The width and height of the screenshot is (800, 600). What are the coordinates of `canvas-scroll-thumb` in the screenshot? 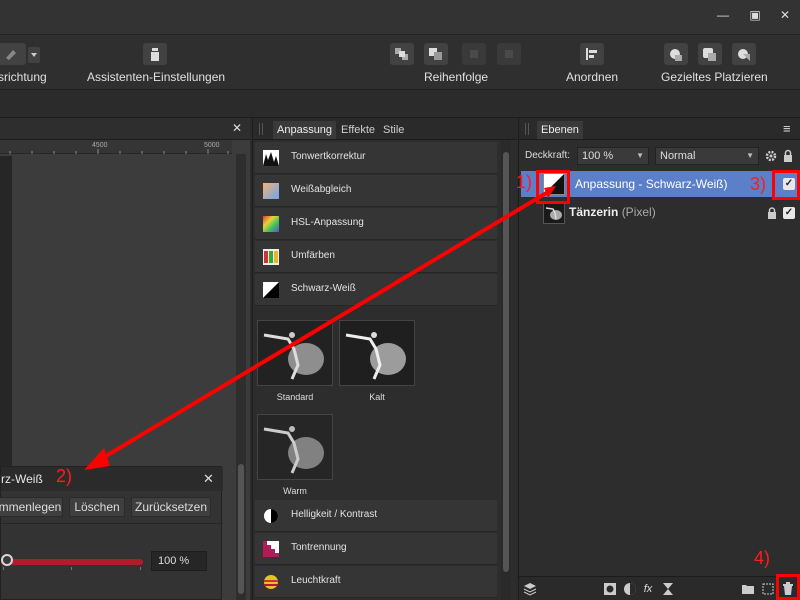 It's located at (241, 529).